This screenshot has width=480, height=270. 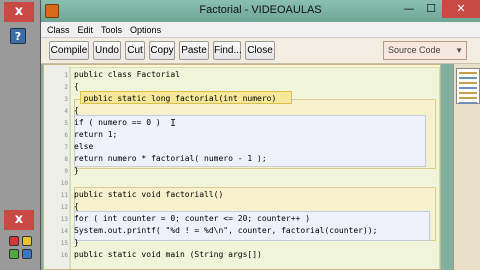 What do you see at coordinates (66, 111) in the screenshot?
I see `line-number: 4` at bounding box center [66, 111].